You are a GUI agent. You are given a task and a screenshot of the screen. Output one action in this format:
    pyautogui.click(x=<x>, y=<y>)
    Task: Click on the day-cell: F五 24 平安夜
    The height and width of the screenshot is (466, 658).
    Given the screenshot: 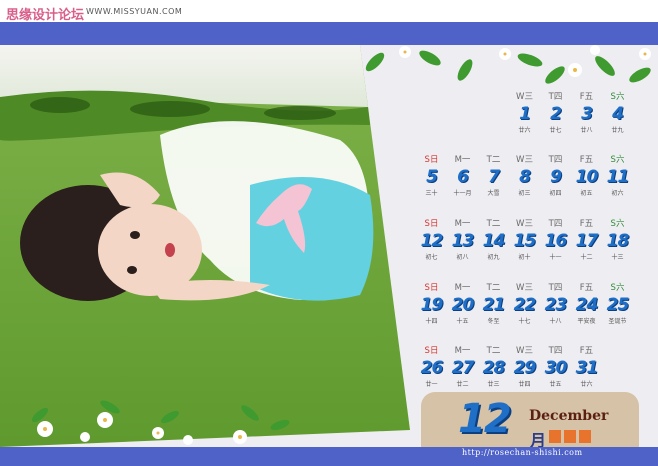 What is the action you would take?
    pyautogui.click(x=586, y=312)
    